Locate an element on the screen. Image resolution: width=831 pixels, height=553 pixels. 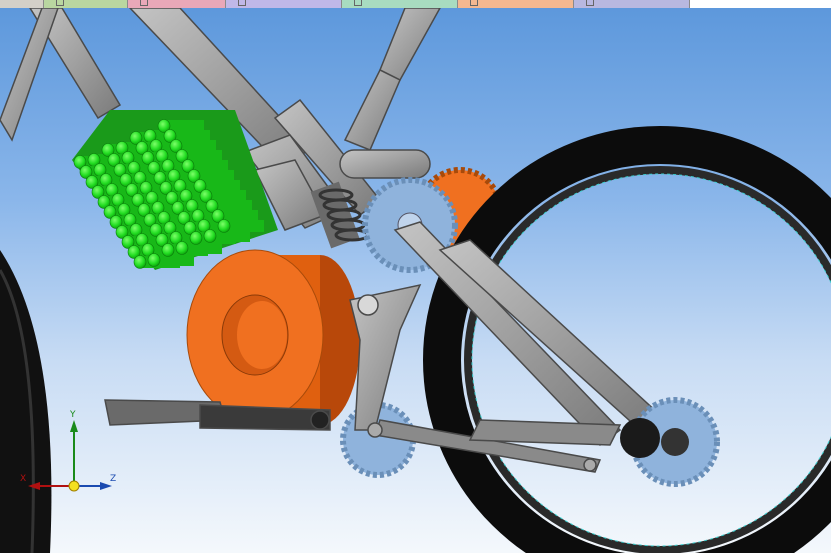
coordinate-triad: X Y Z is located at coordinates (69, 458).